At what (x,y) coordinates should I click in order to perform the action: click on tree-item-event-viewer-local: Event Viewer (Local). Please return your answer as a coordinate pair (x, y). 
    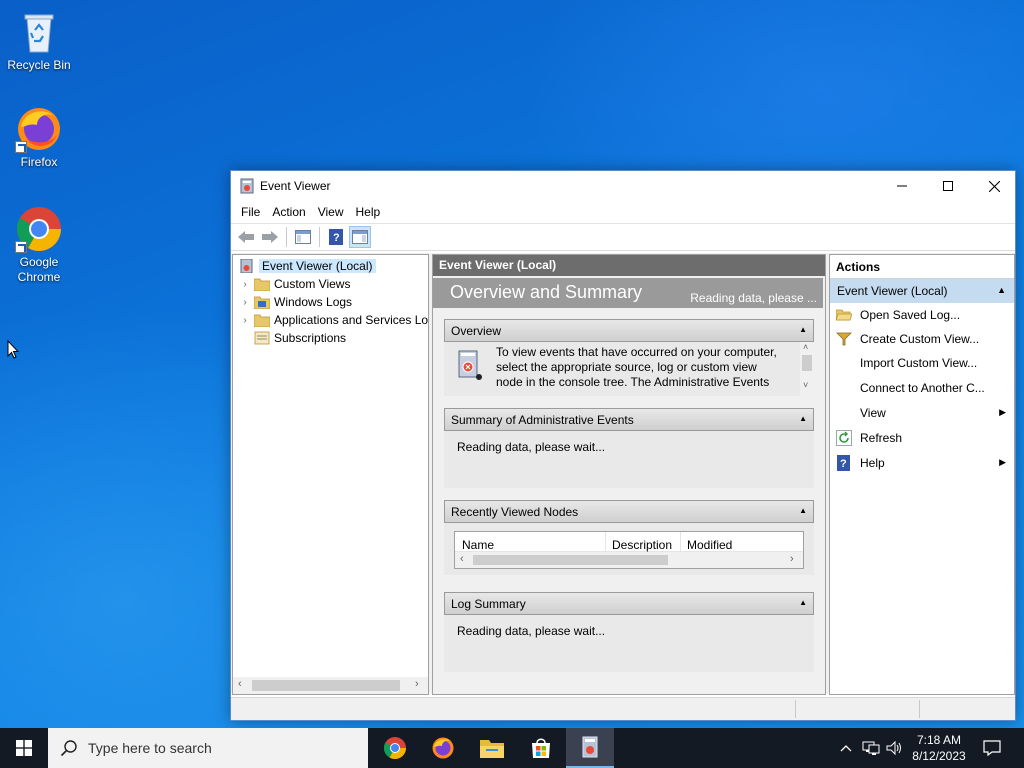
    Looking at the image, I should click on (306, 266).